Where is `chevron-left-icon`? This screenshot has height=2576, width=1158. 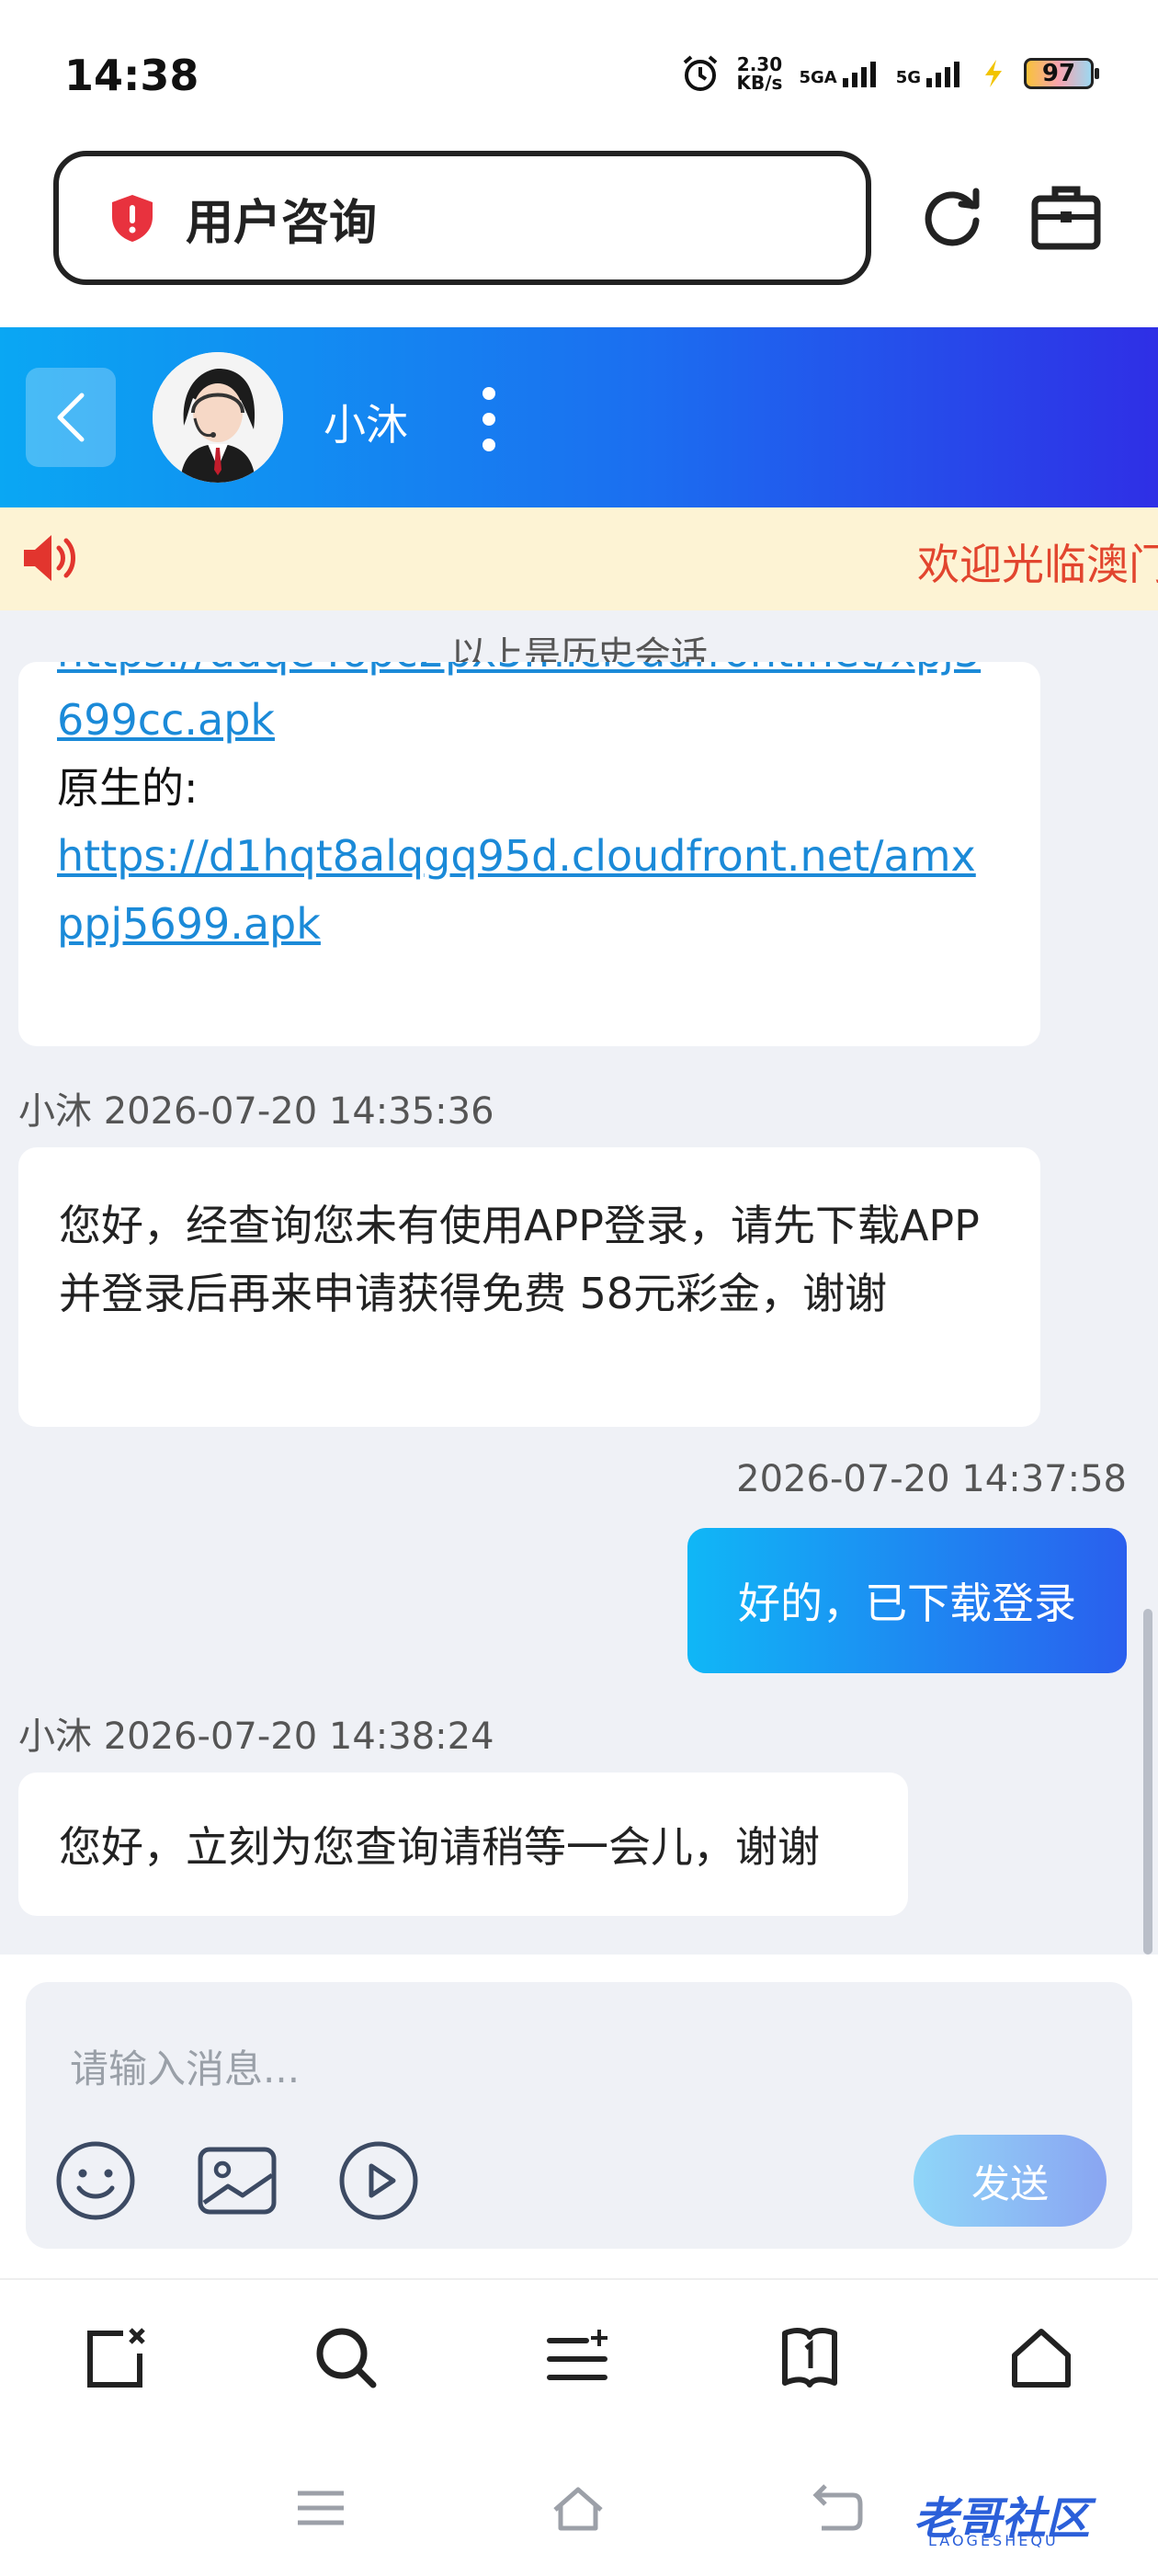 chevron-left-icon is located at coordinates (71, 417).